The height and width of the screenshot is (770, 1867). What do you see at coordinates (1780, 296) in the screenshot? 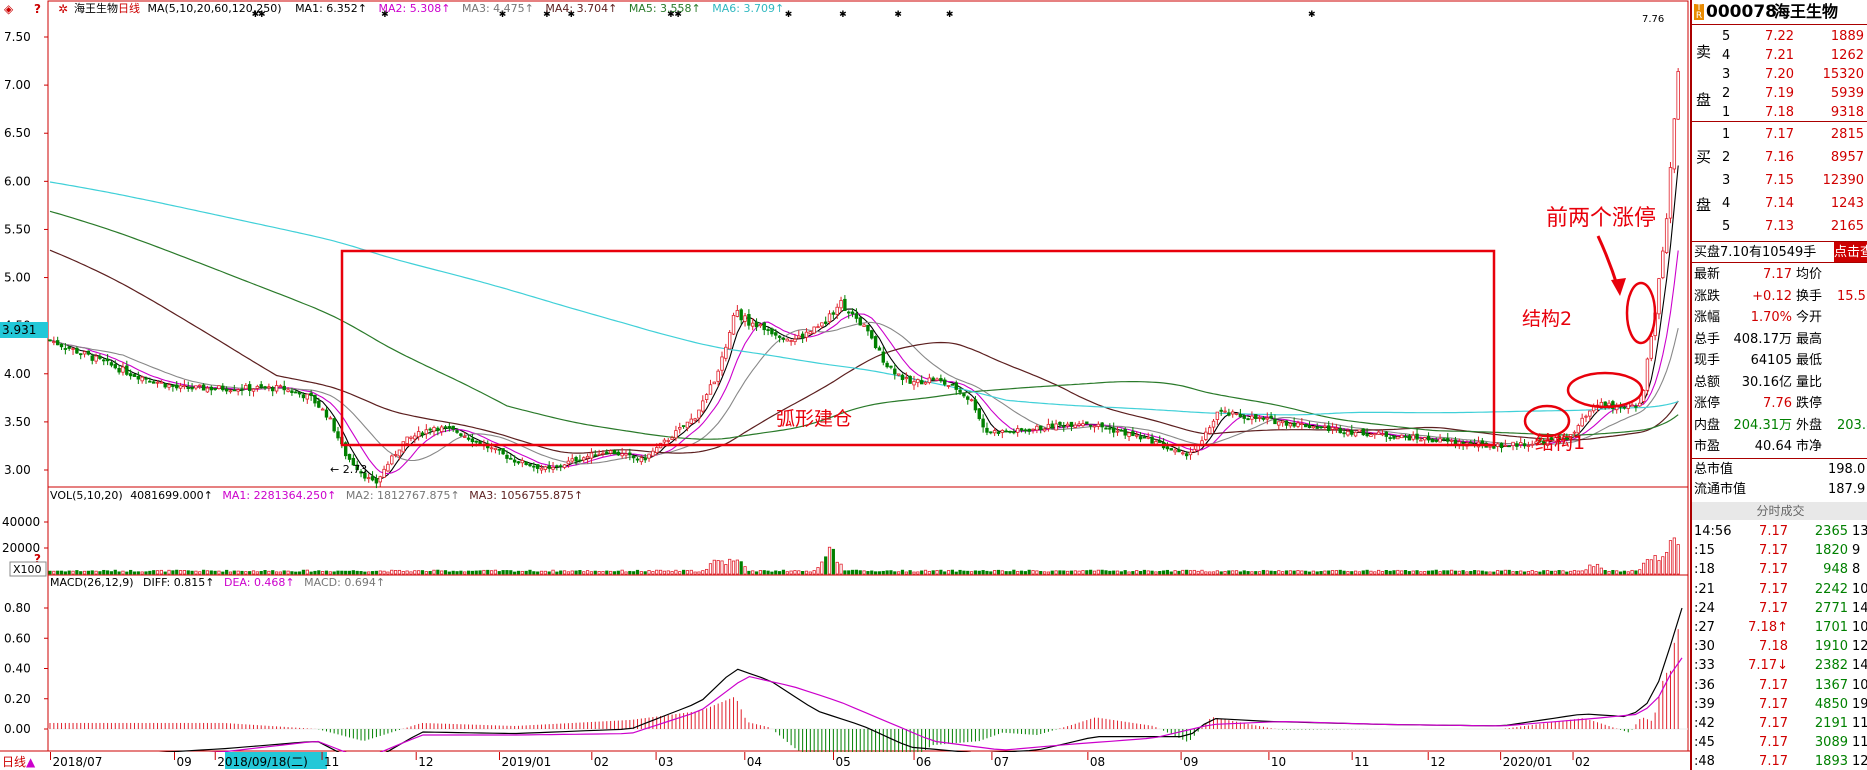
I see `stat-row: 涨跌 +0.12 换手 15.5` at bounding box center [1780, 296].